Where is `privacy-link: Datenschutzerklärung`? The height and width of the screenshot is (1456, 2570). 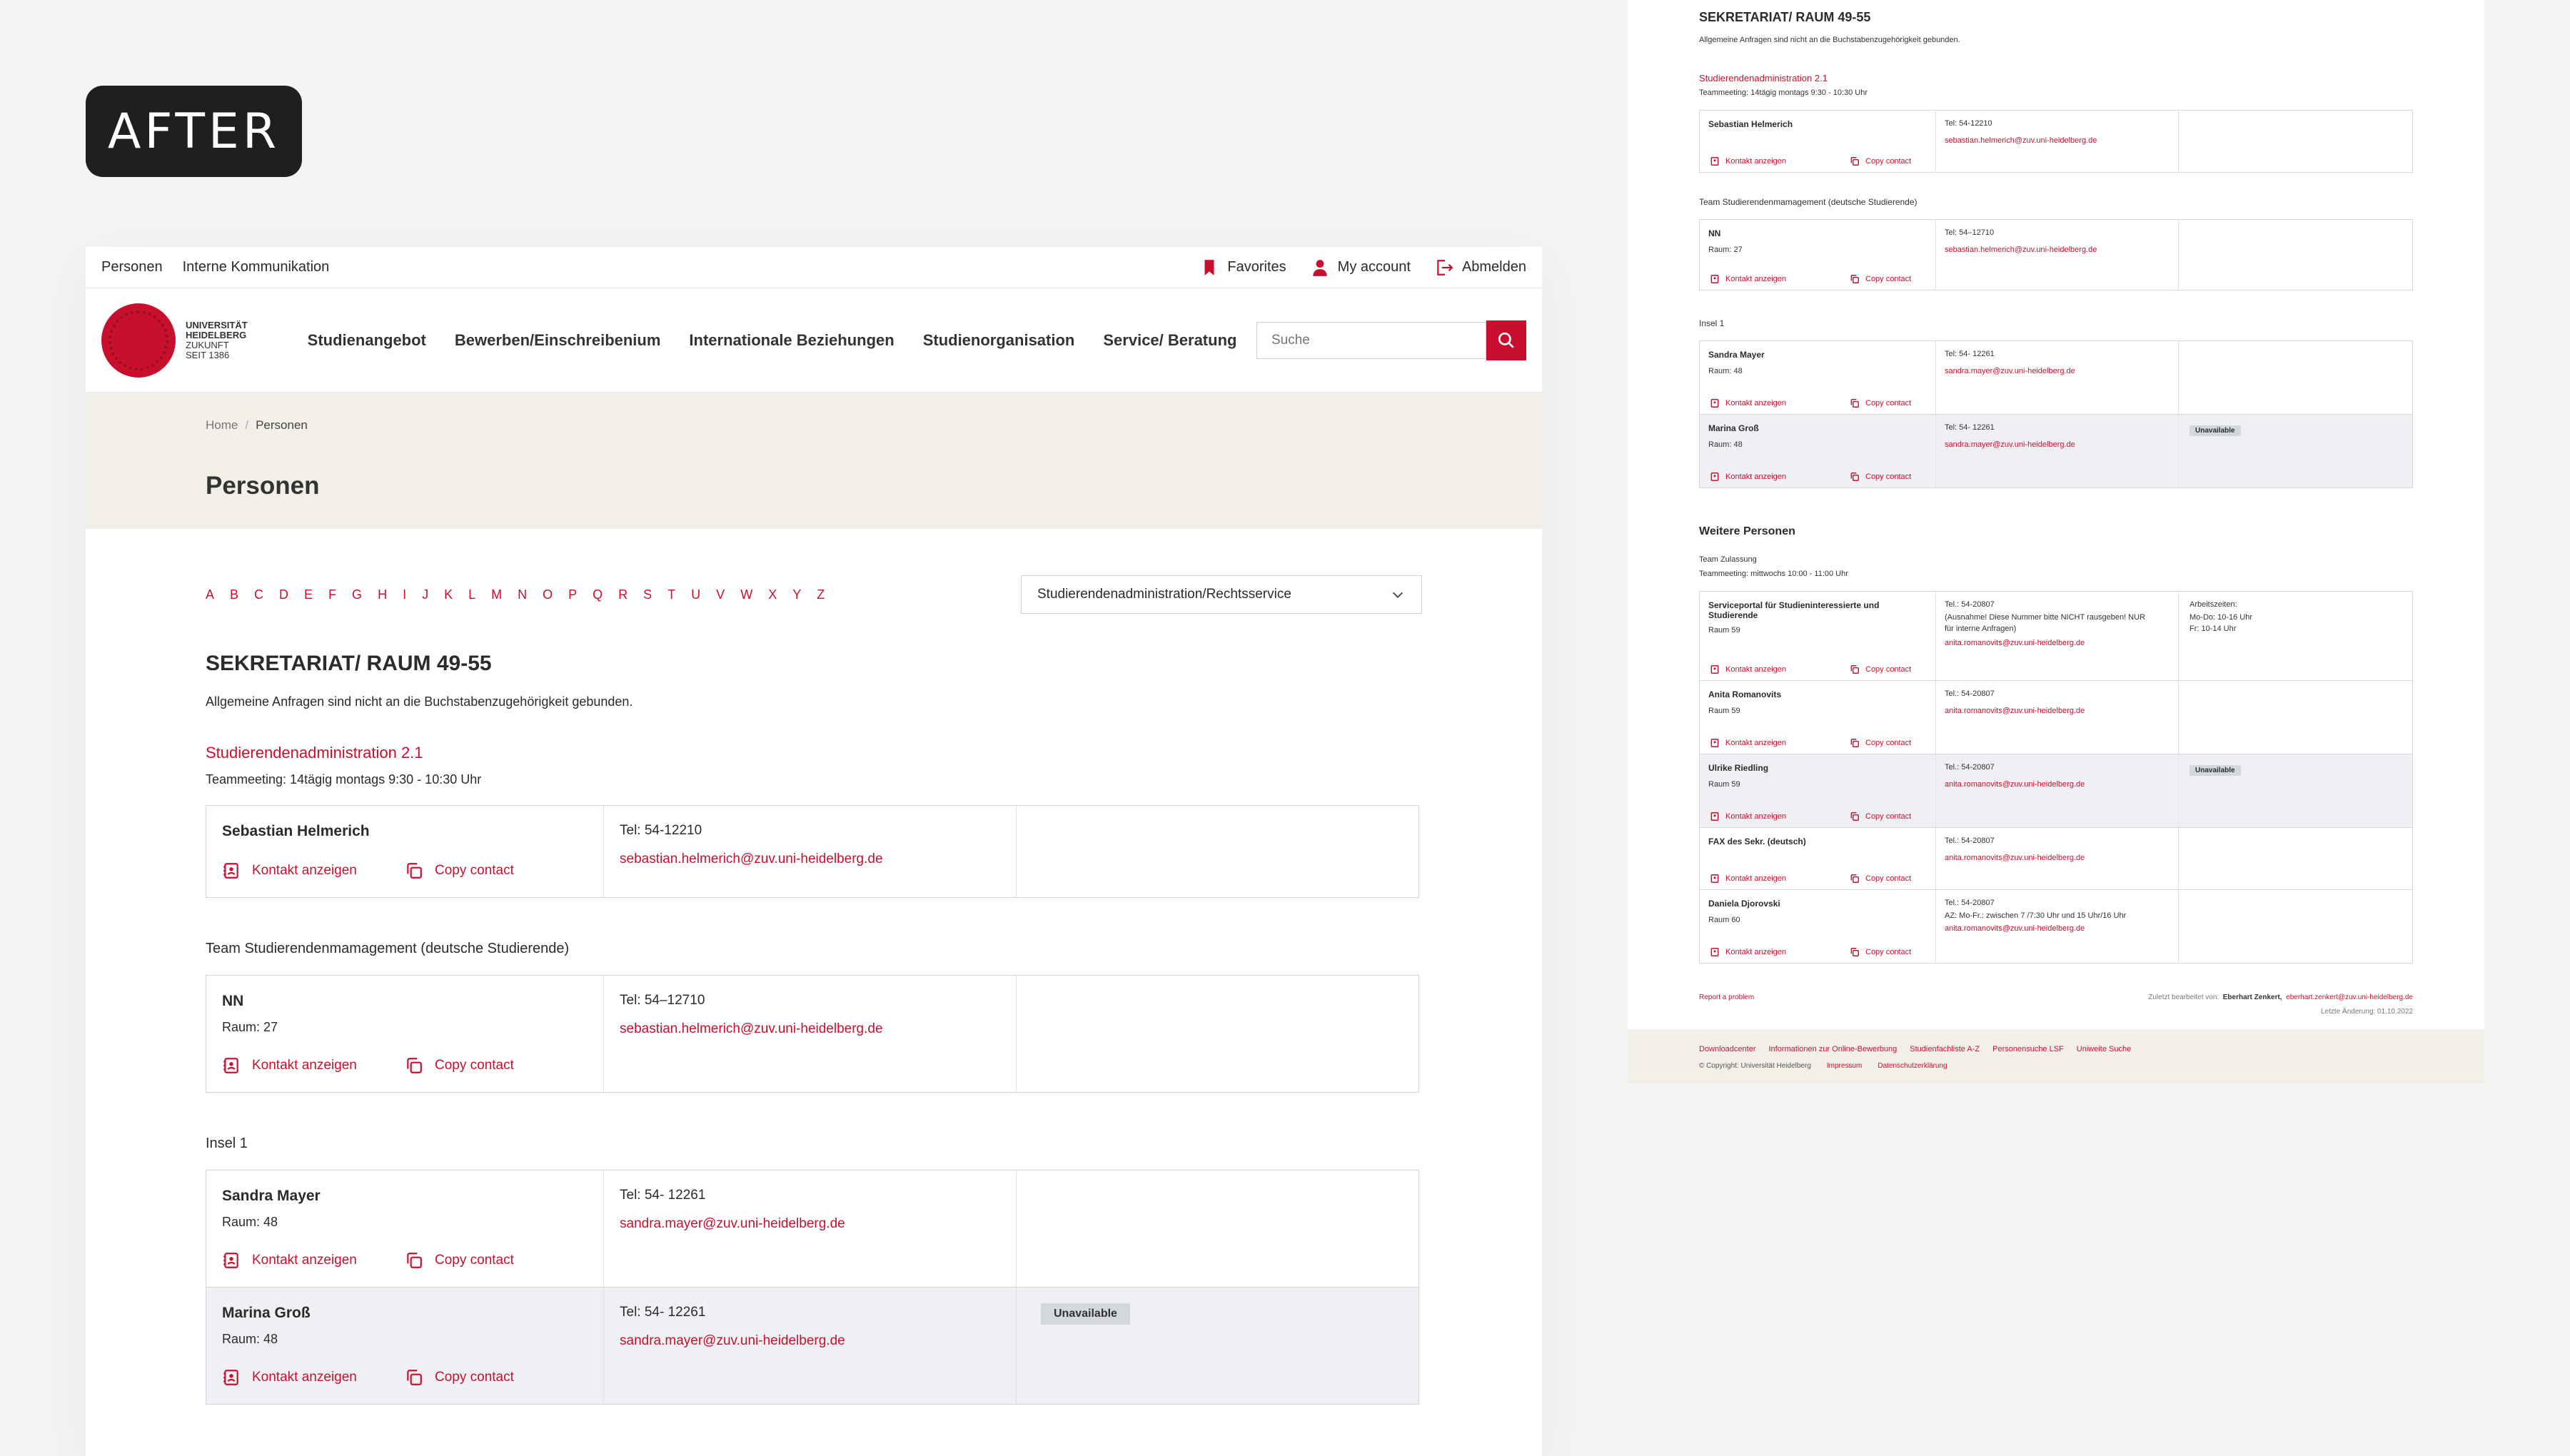
privacy-link: Datenschutzerklärung is located at coordinates (1912, 1066).